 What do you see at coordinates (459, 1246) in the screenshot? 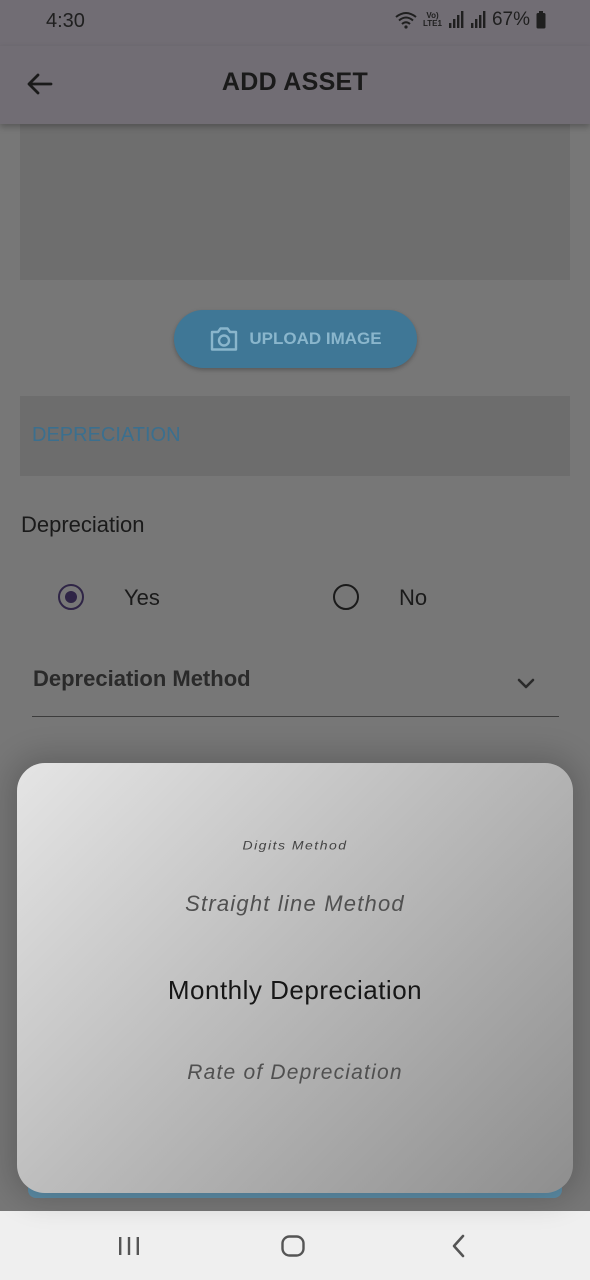
I see `back-chevron-icon` at bounding box center [459, 1246].